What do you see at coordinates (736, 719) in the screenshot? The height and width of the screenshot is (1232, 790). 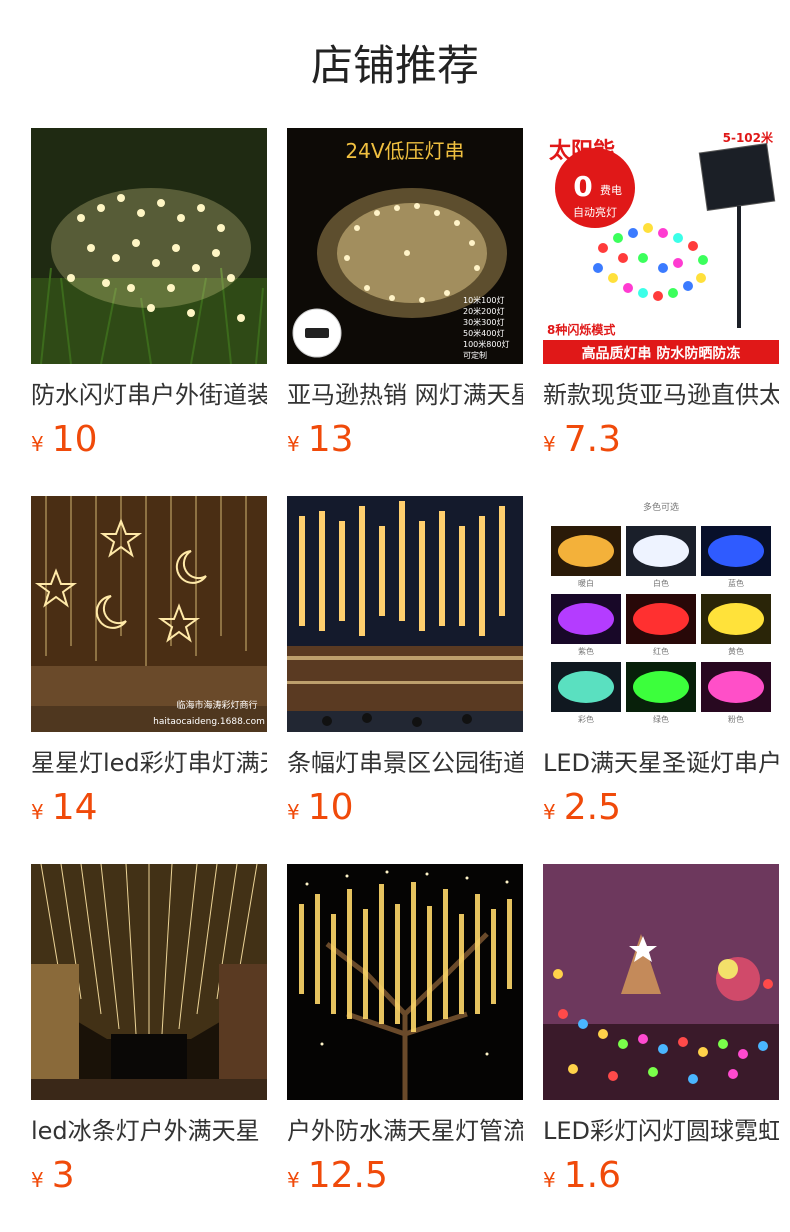 I see `color-label: 粉色` at bounding box center [736, 719].